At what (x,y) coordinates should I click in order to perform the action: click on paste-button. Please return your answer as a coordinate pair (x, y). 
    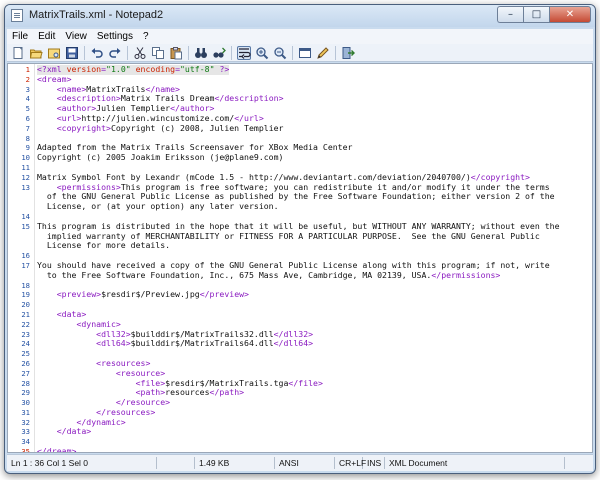
    Looking at the image, I should click on (176, 53).